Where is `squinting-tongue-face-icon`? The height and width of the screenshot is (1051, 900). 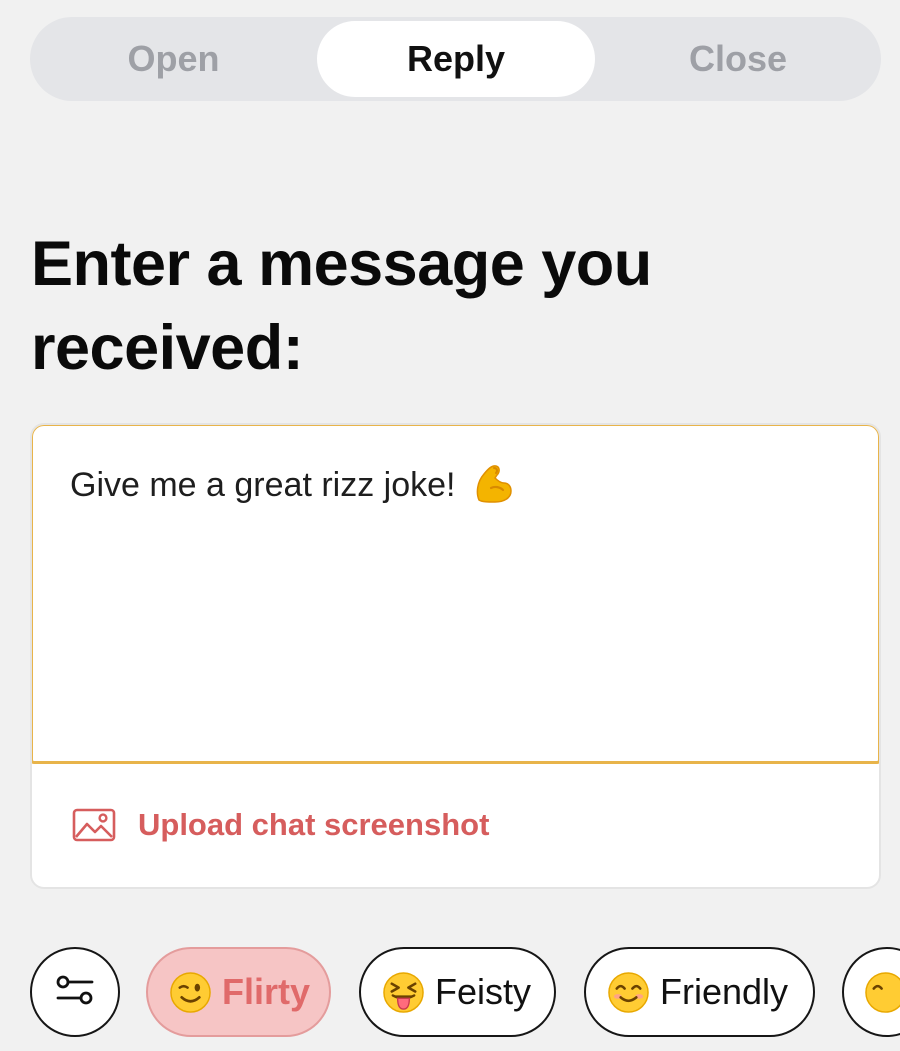
squinting-tongue-face-icon is located at coordinates (403, 992).